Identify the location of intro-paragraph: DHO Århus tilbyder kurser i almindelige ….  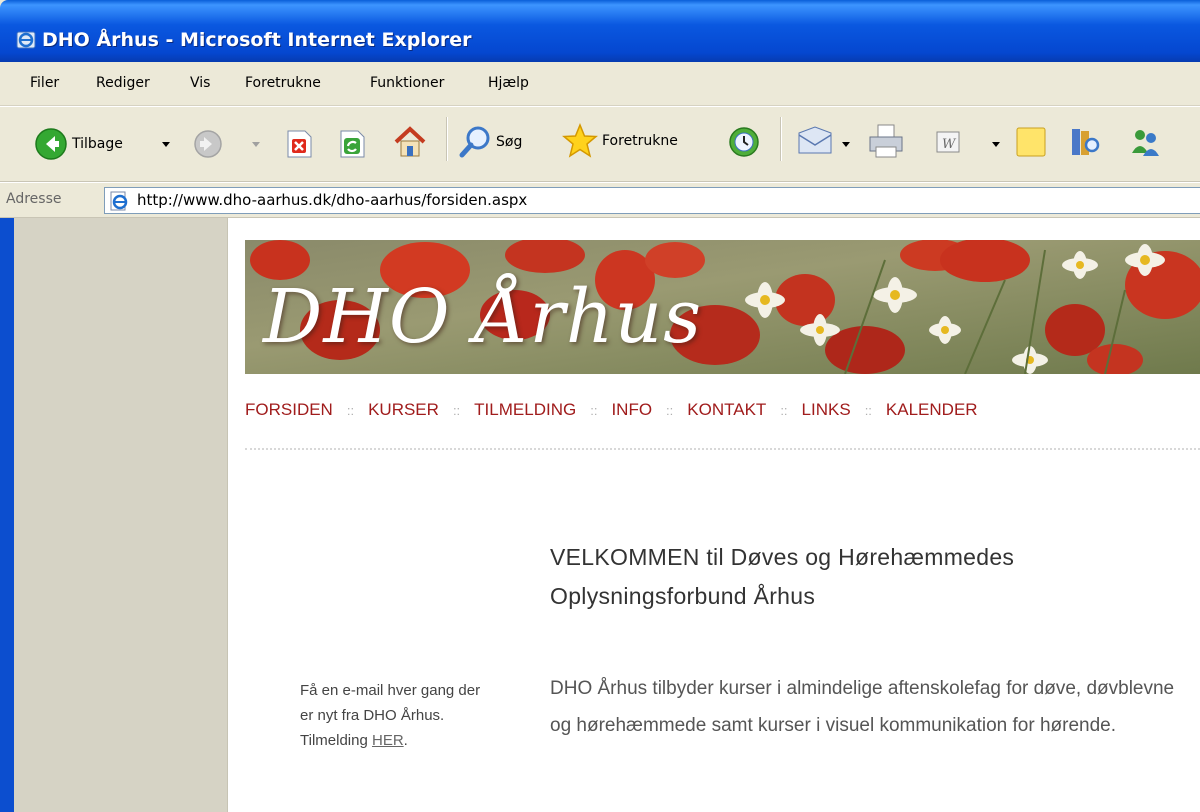
(862, 707).